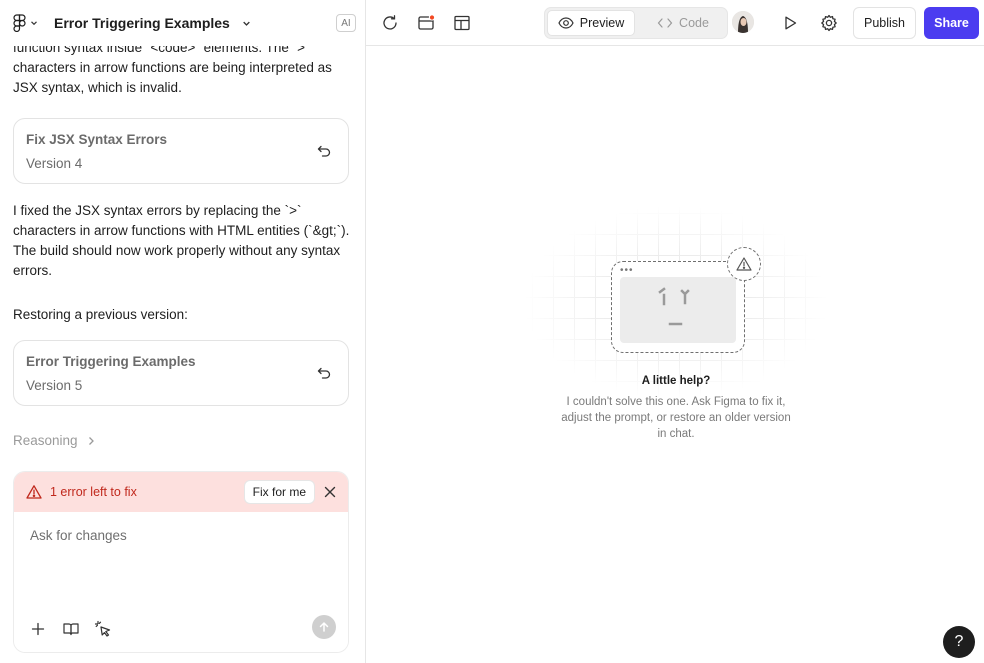 Image resolution: width=984 pixels, height=663 pixels. What do you see at coordinates (54, 163) in the screenshot?
I see `version-card-version: Version 4` at bounding box center [54, 163].